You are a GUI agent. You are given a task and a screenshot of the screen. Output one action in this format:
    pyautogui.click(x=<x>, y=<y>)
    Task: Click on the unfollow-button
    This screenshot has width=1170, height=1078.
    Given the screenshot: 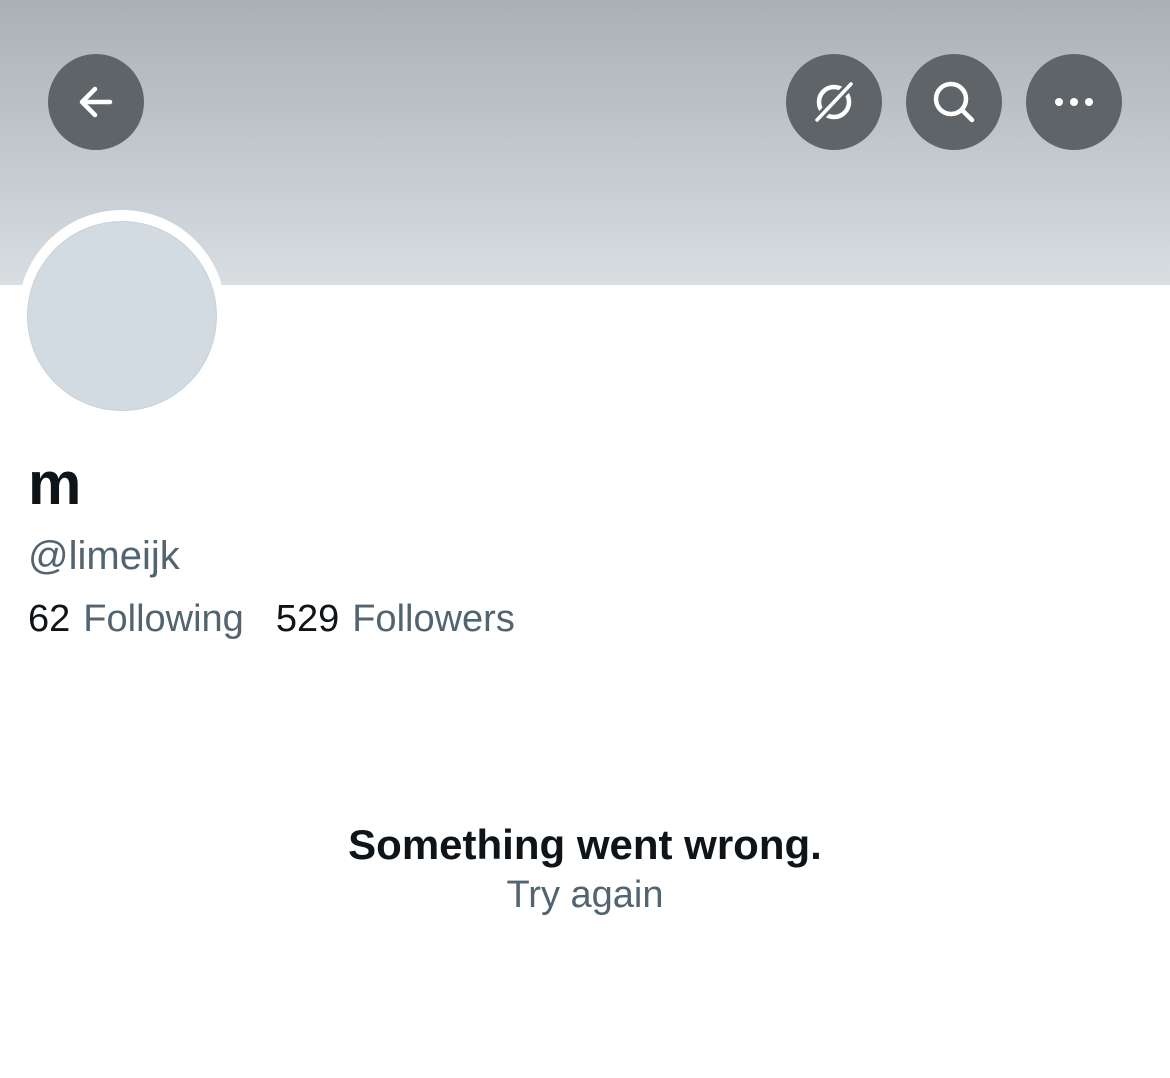 What is the action you would take?
    pyautogui.click(x=834, y=102)
    